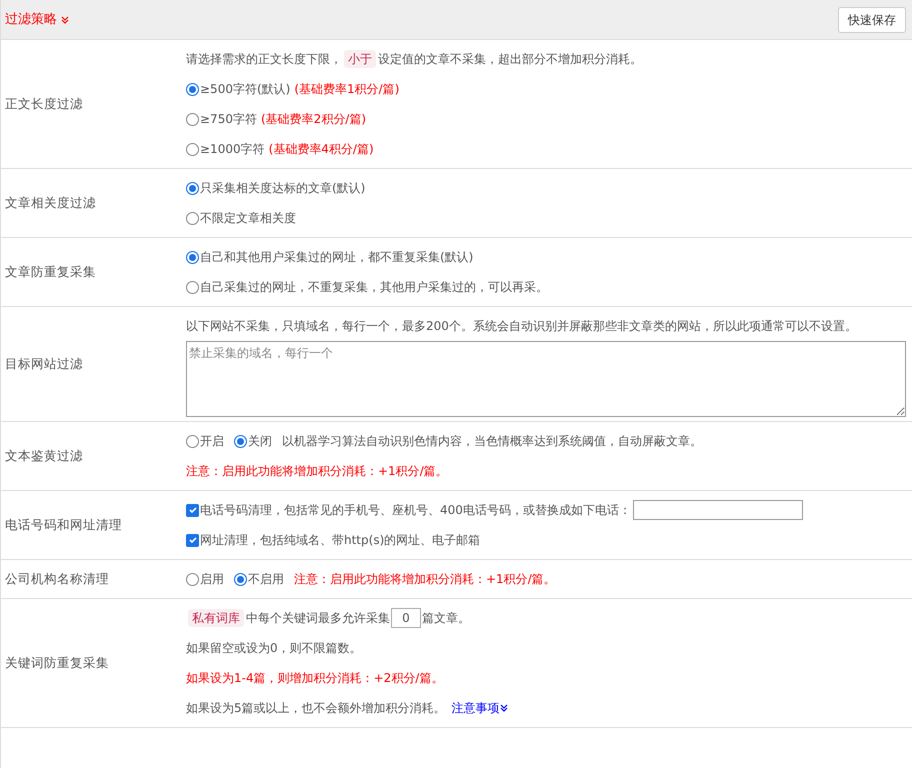  What do you see at coordinates (872, 19) in the screenshot?
I see `quick-save-button: 快速保存` at bounding box center [872, 19].